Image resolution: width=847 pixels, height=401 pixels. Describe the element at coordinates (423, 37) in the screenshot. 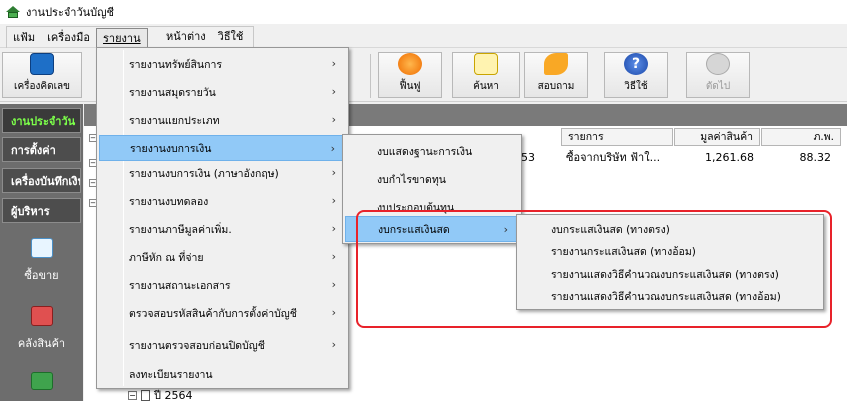

I see `menu-bar: แฟ้ม เครื่องมือ รายงาน หน้าต่าง วิธีใช้` at that location.